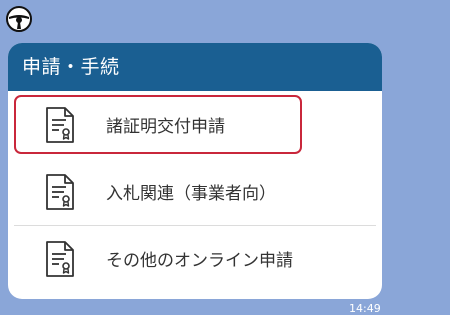 The width and height of the screenshot is (450, 315). What do you see at coordinates (199, 261) in the screenshot?
I see `menu-item-label: その他のオンライン申請` at bounding box center [199, 261].